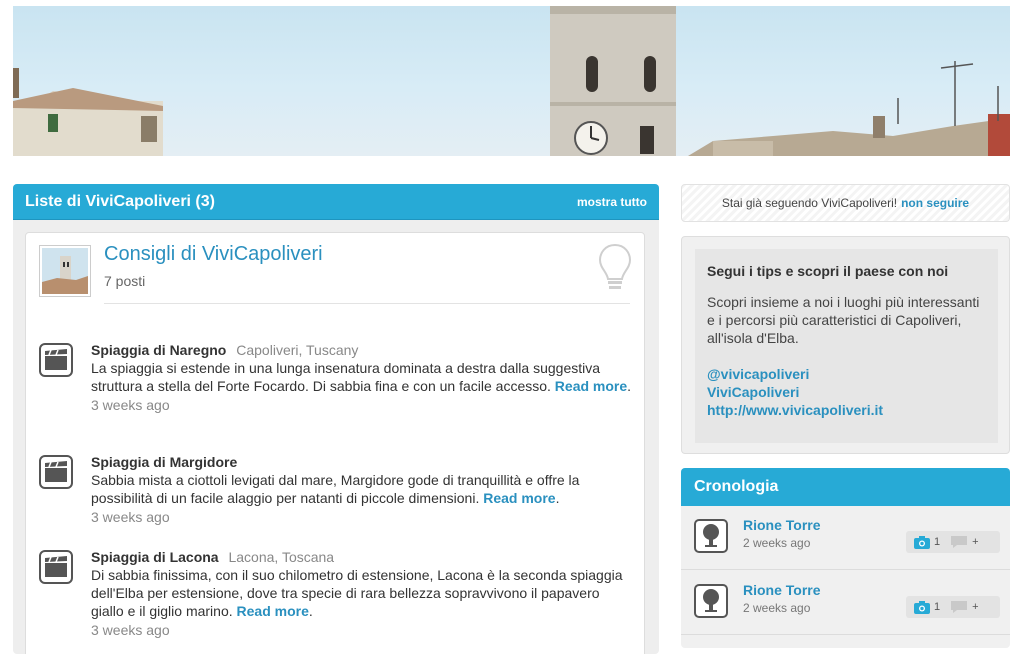  Describe the element at coordinates (846, 410) in the screenshot. I see `website-link: http://www.vivicapoliveri.it` at that location.